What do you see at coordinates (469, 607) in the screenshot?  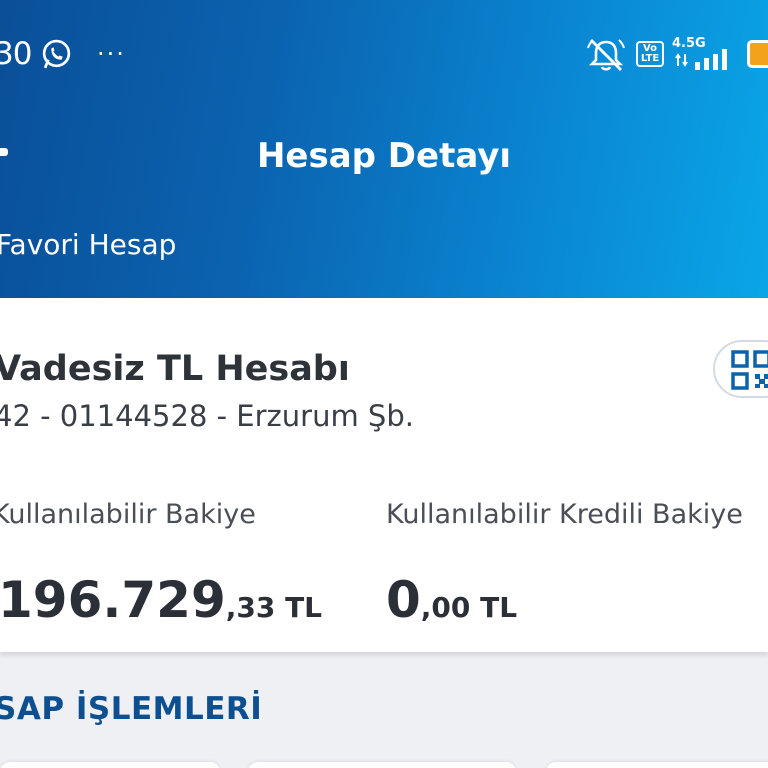 I see `credit-balance-decimal: ,00 TL` at bounding box center [469, 607].